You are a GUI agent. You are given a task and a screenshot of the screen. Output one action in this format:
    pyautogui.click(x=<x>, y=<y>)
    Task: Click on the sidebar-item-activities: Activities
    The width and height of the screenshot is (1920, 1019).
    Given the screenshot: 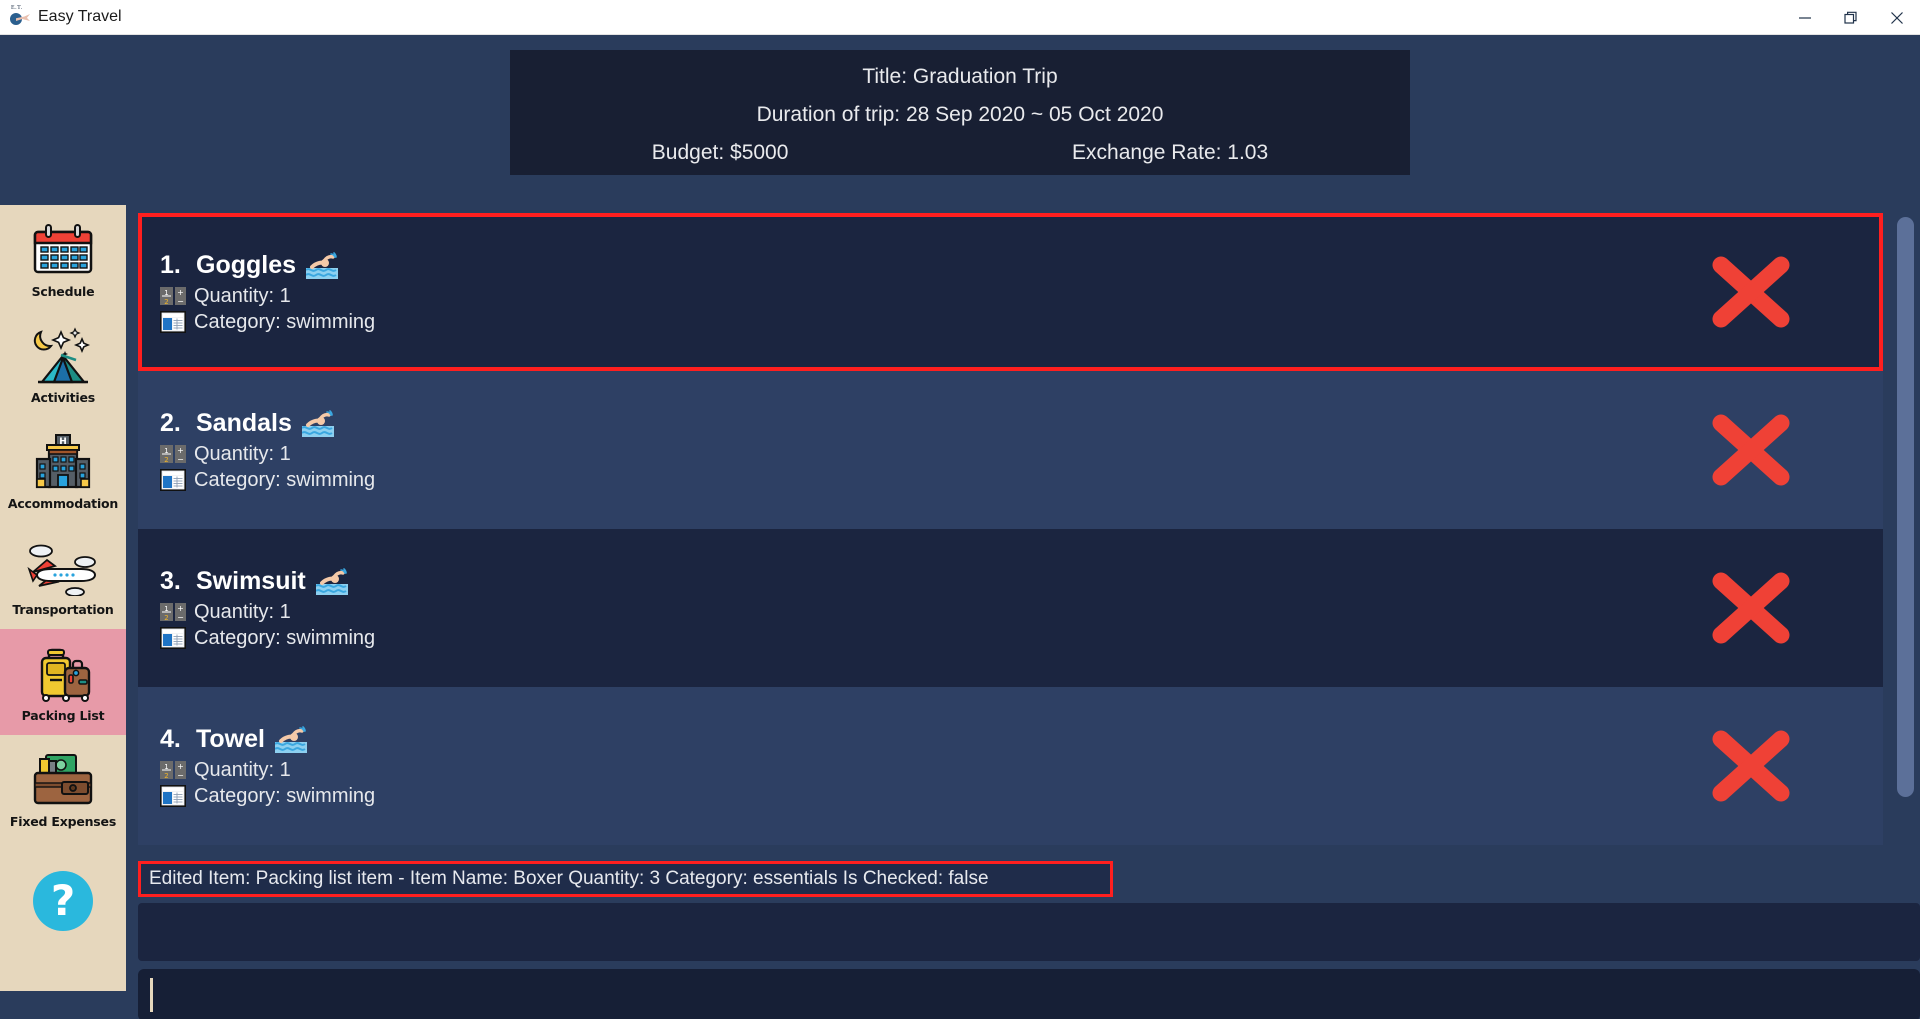 What is the action you would take?
    pyautogui.click(x=63, y=364)
    